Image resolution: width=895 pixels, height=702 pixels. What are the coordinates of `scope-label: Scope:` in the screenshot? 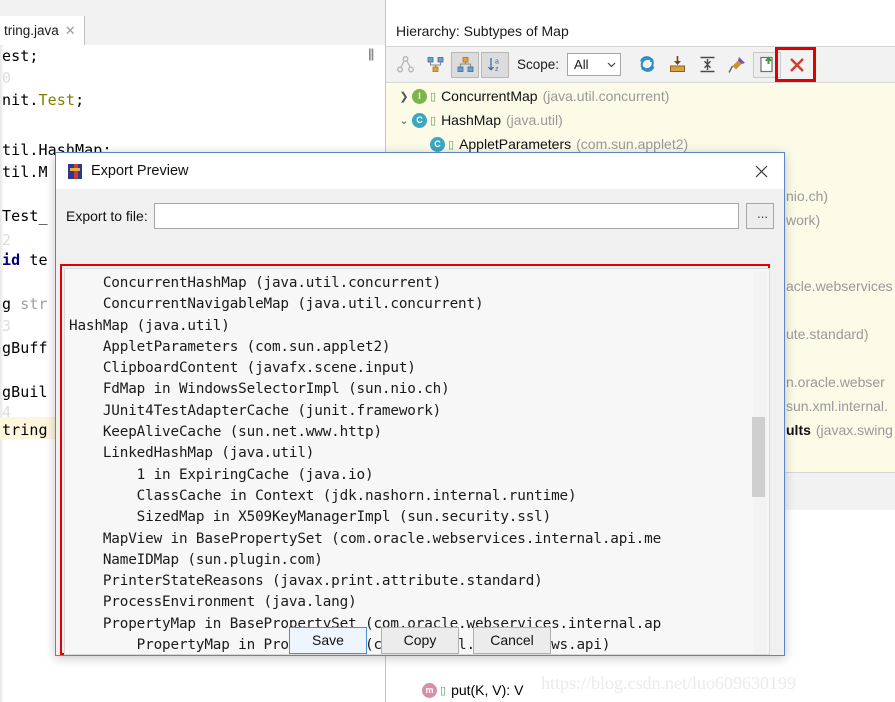 It's located at (538, 64).